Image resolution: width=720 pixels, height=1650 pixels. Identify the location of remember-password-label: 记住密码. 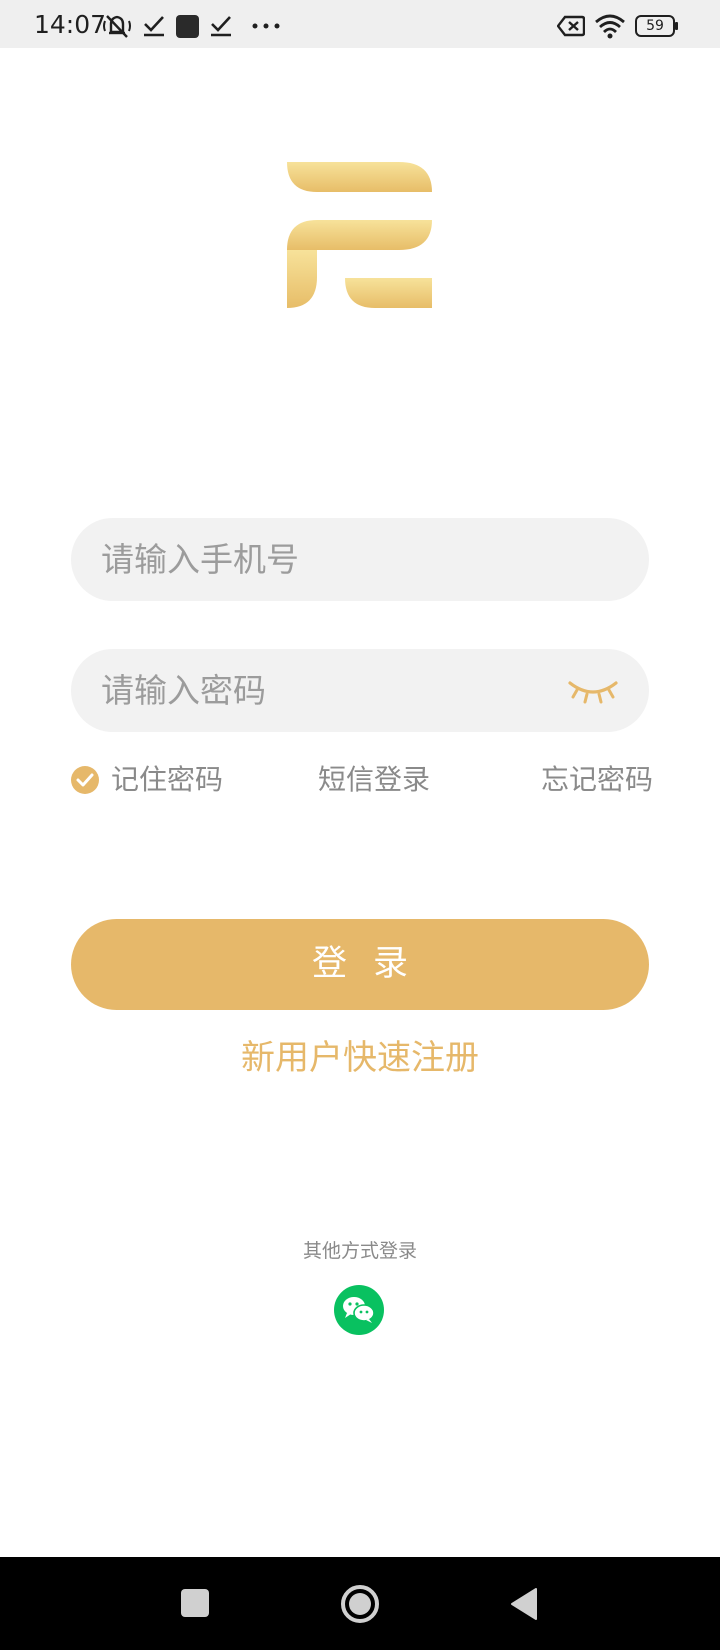
(167, 779).